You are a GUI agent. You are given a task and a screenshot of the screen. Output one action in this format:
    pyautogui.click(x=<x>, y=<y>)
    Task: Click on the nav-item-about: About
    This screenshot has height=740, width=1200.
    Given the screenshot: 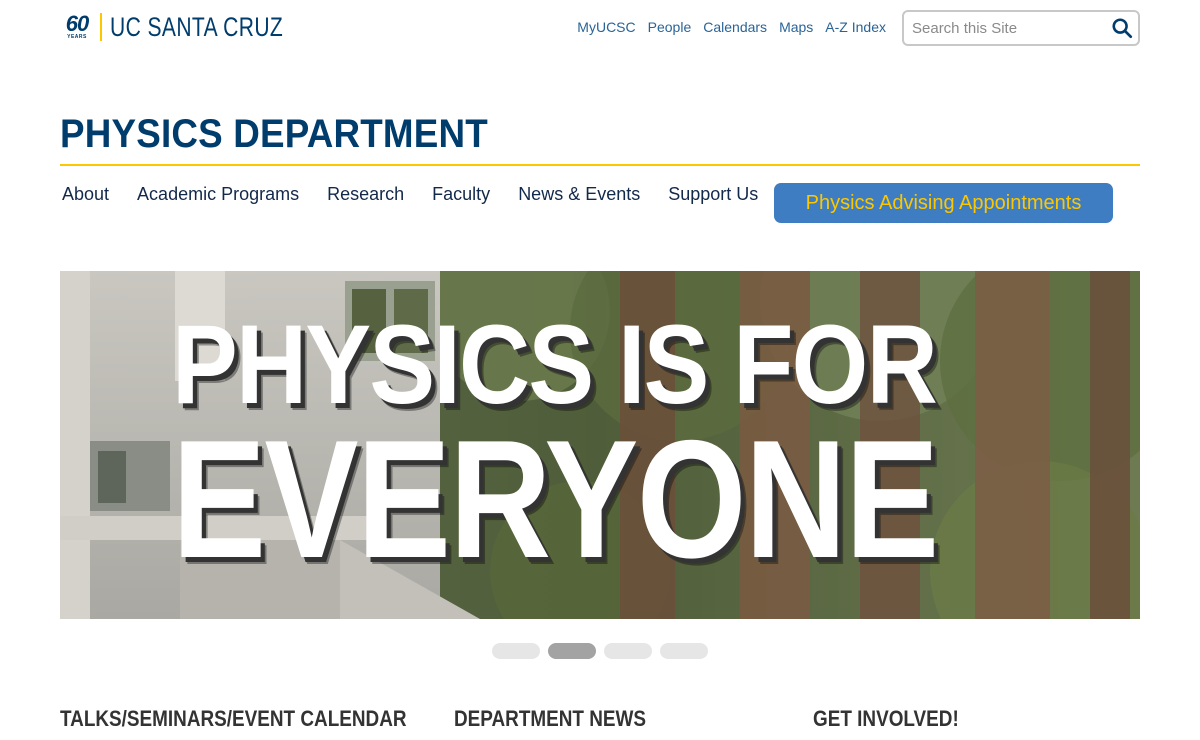 What is the action you would take?
    pyautogui.click(x=85, y=194)
    